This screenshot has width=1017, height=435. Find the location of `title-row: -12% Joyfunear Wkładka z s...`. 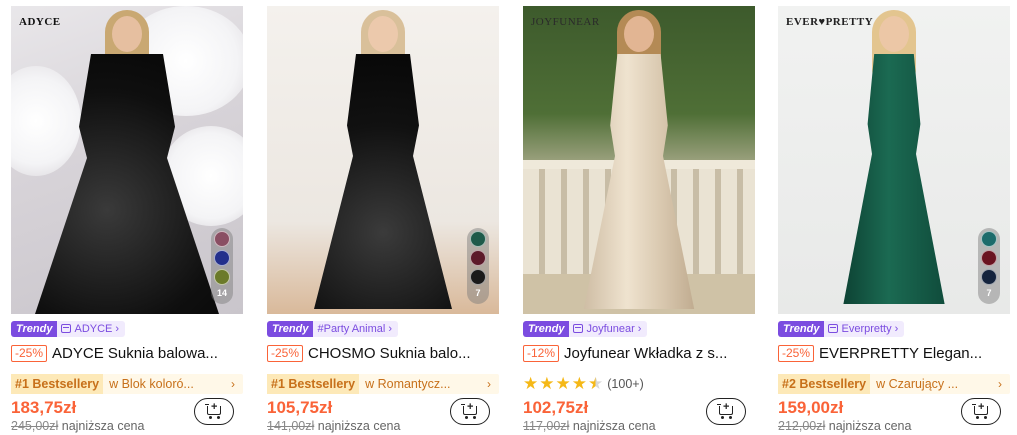

title-row: -12% Joyfunear Wkładka z s... is located at coordinates (639, 353).